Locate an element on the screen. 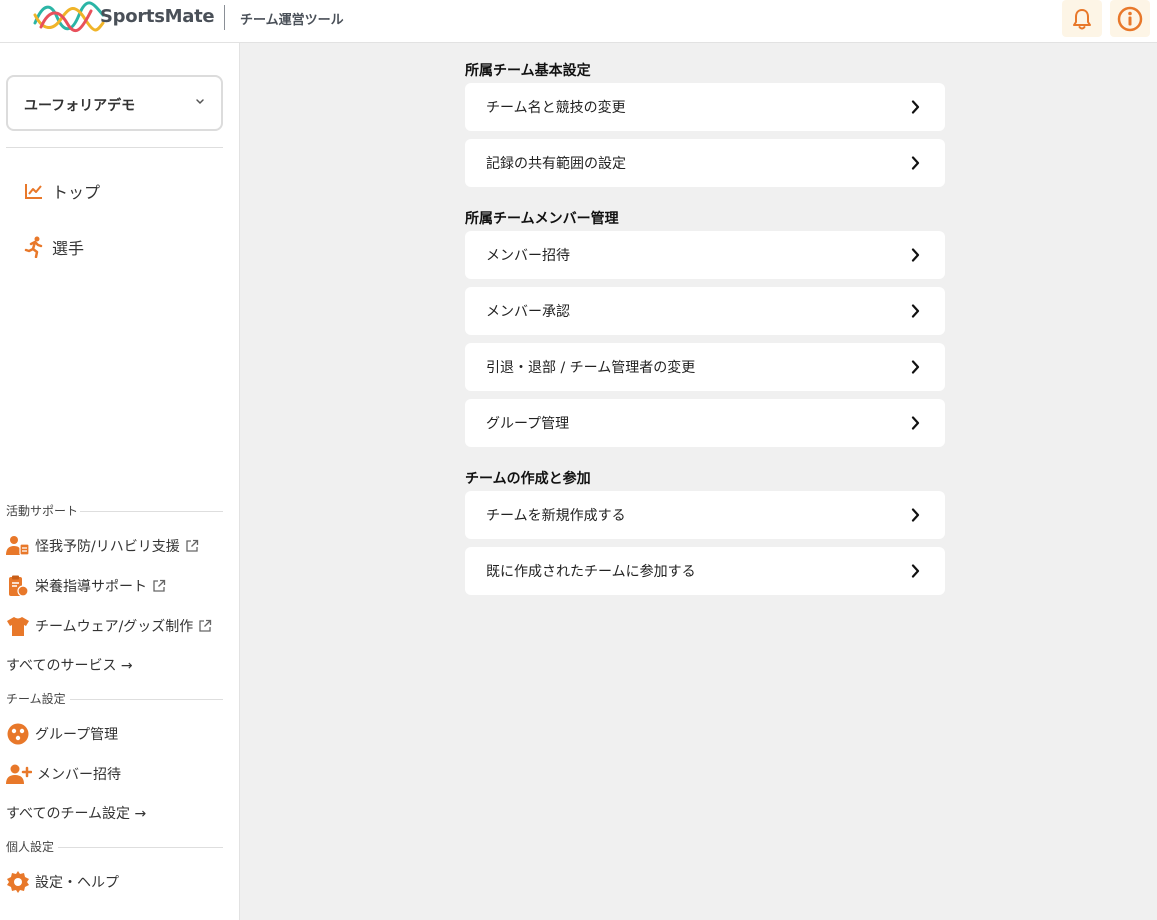 Image resolution: width=1157 pixels, height=920 pixels. section-label-personal-settings: 個人設定 is located at coordinates (30, 847).